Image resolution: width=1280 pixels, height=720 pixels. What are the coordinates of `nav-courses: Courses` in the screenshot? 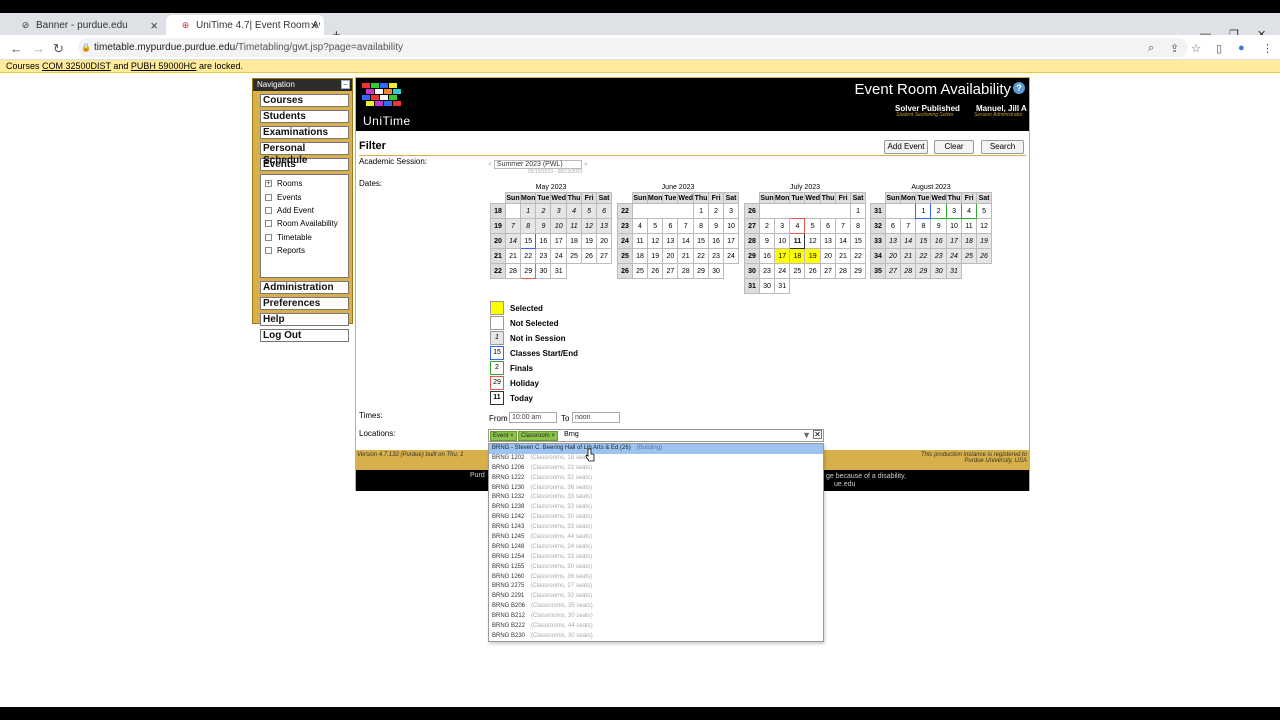 It's located at (304, 100).